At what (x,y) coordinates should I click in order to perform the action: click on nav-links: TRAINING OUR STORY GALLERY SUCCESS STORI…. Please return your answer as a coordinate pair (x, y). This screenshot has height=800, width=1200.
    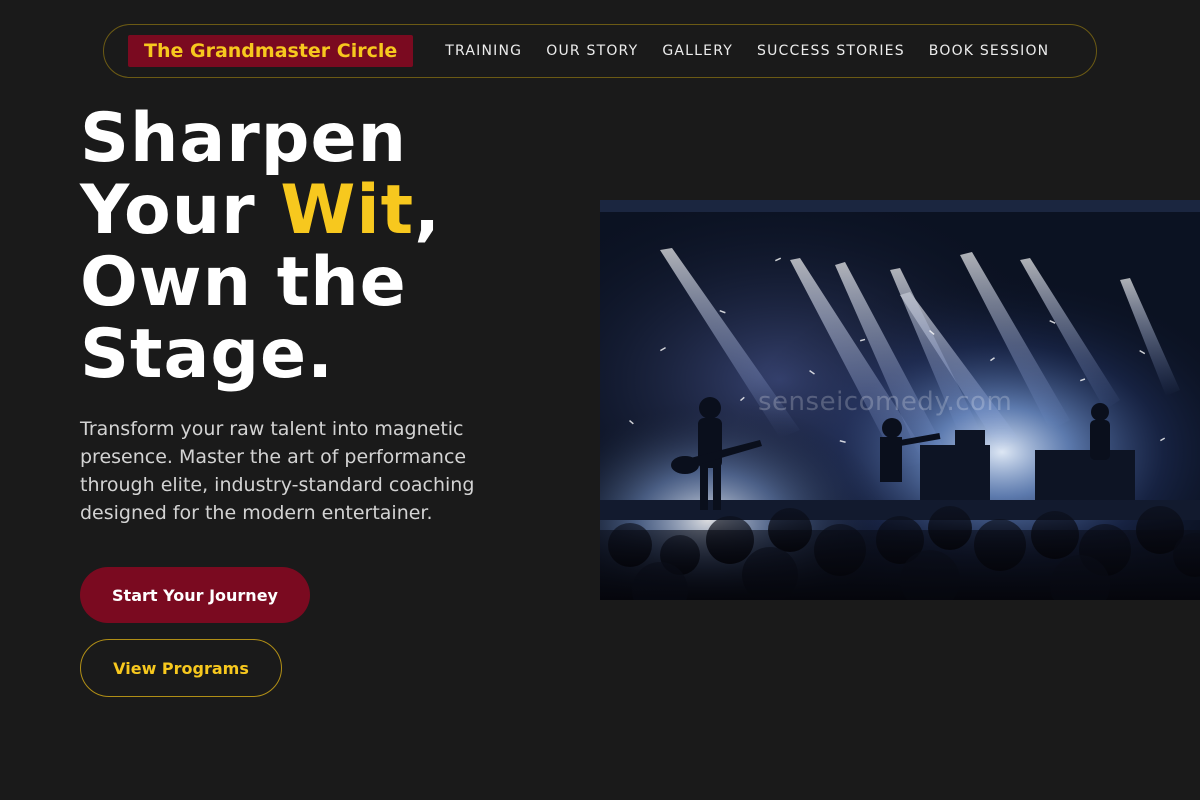
    Looking at the image, I should click on (747, 51).